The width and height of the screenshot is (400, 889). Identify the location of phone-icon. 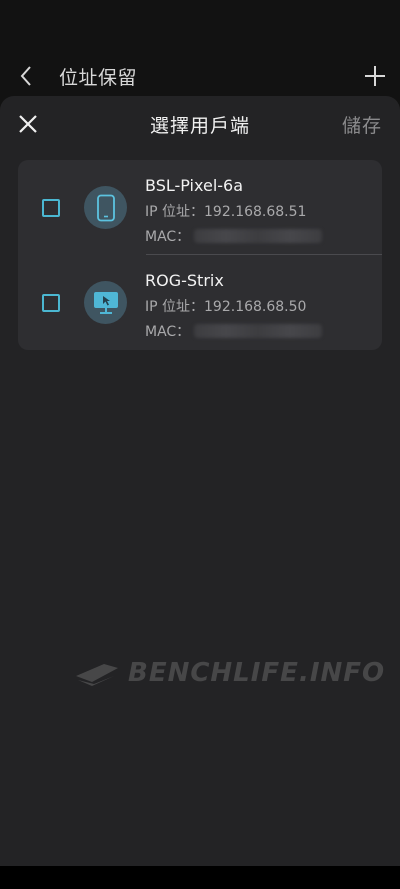
(105, 207).